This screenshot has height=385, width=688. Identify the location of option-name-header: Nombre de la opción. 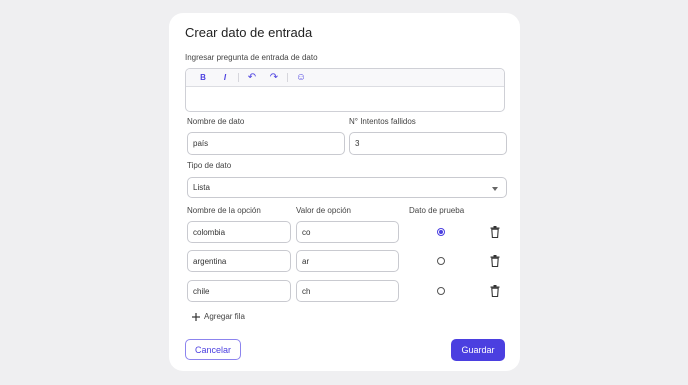
(224, 210).